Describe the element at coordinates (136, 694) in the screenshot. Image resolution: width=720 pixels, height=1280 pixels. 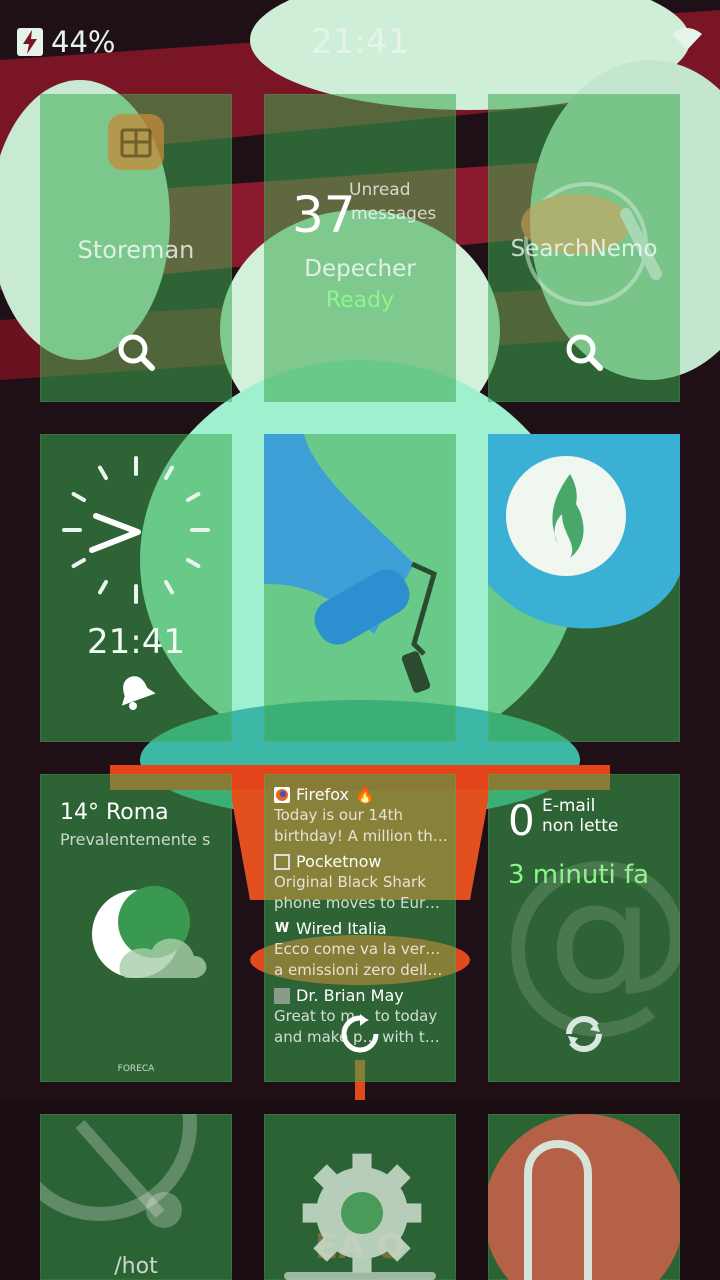
I see `alarm-bell-icon` at that location.